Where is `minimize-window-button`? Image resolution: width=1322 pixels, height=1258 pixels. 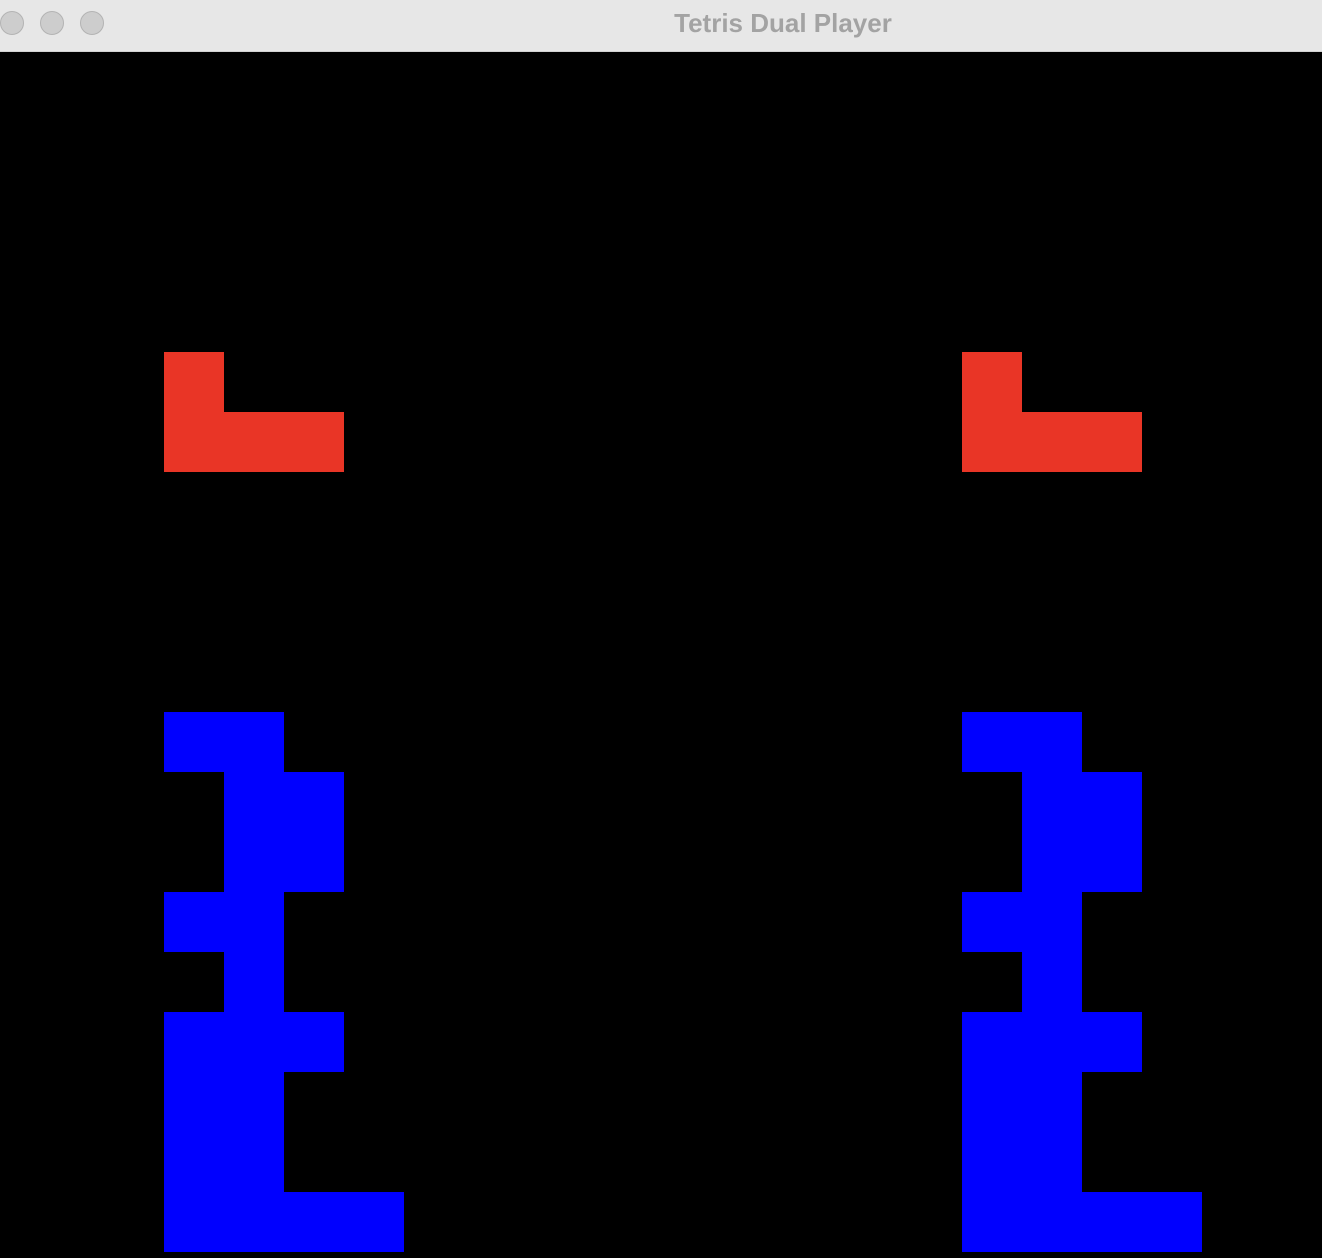 minimize-window-button is located at coordinates (52, 23).